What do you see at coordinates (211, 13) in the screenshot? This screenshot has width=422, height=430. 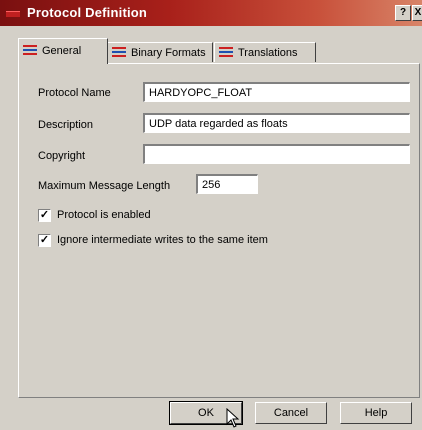 I see `title-bar: Protocol Definition ? X` at bounding box center [211, 13].